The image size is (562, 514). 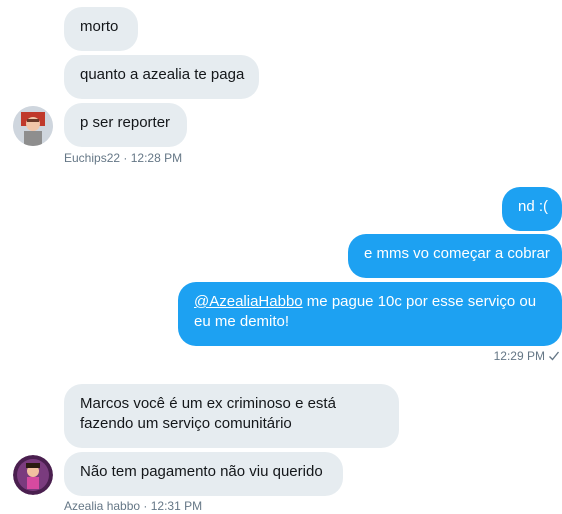 I want to click on message-meta: Euchips22 · 12:28 PM, so click(x=123, y=158).